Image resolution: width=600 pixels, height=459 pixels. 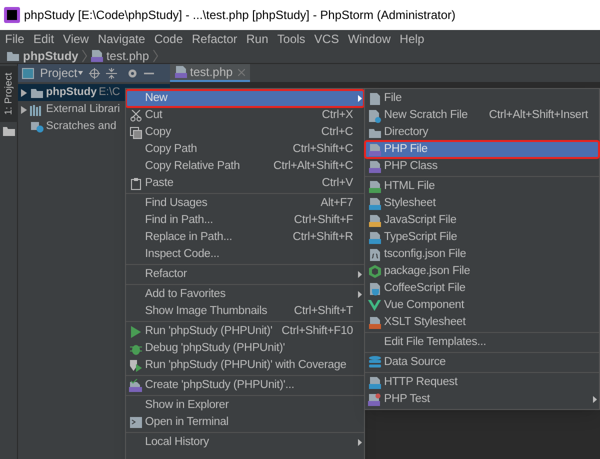 I want to click on css-file-icon, so click(x=374, y=203).